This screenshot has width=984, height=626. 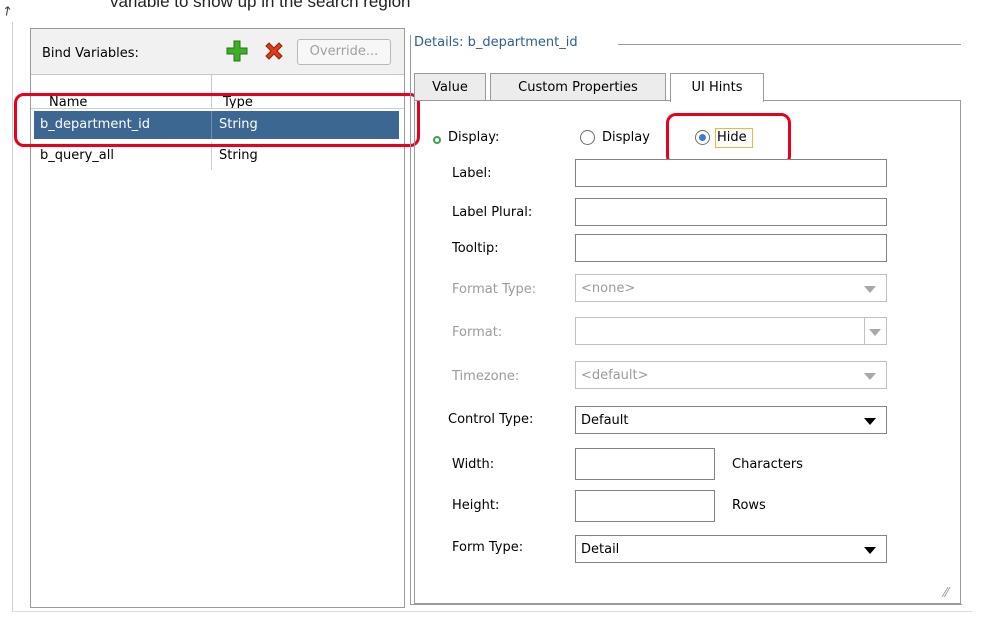 I want to click on display-radio, so click(x=587, y=137).